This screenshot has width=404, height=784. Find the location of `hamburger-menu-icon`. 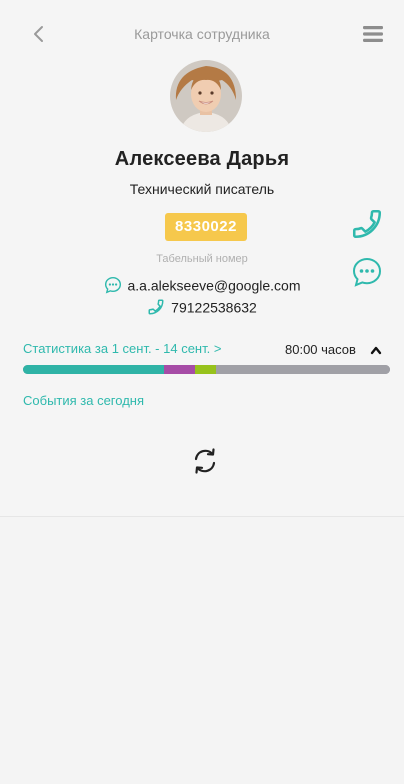

hamburger-menu-icon is located at coordinates (373, 34).